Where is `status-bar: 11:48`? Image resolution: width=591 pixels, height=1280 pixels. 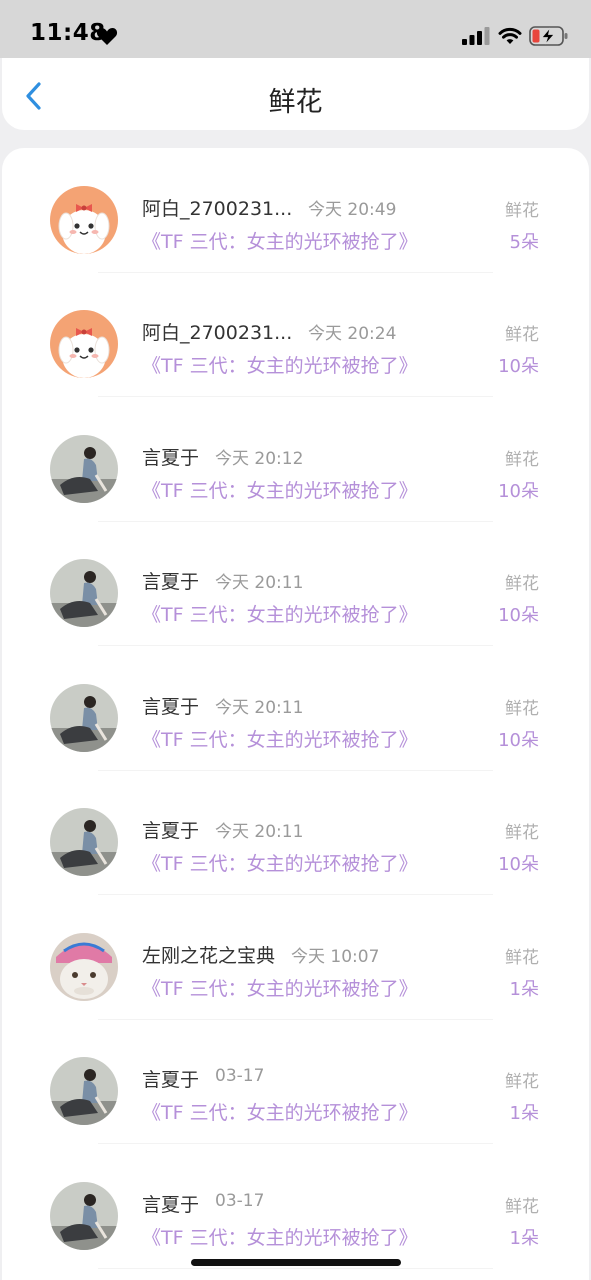 status-bar: 11:48 is located at coordinates (295, 29).